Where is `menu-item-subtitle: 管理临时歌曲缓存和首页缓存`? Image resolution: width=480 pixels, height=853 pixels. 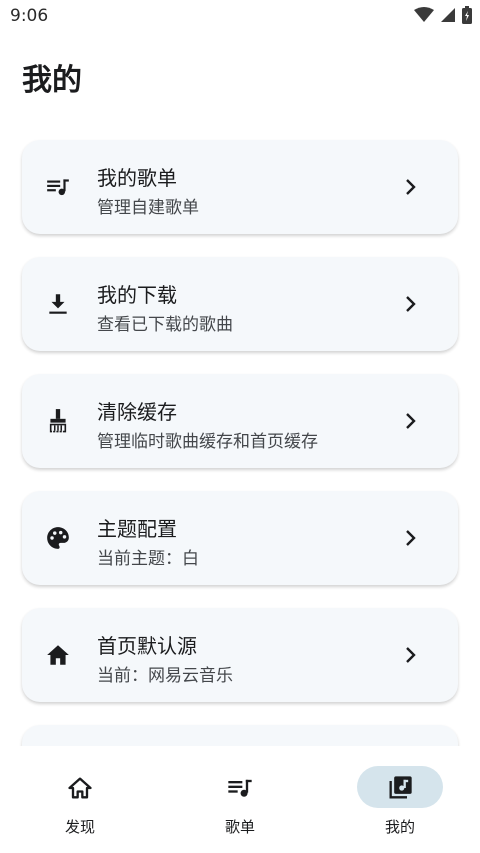
menu-item-subtitle: 管理临时歌曲缓存和首页缓存 is located at coordinates (207, 442).